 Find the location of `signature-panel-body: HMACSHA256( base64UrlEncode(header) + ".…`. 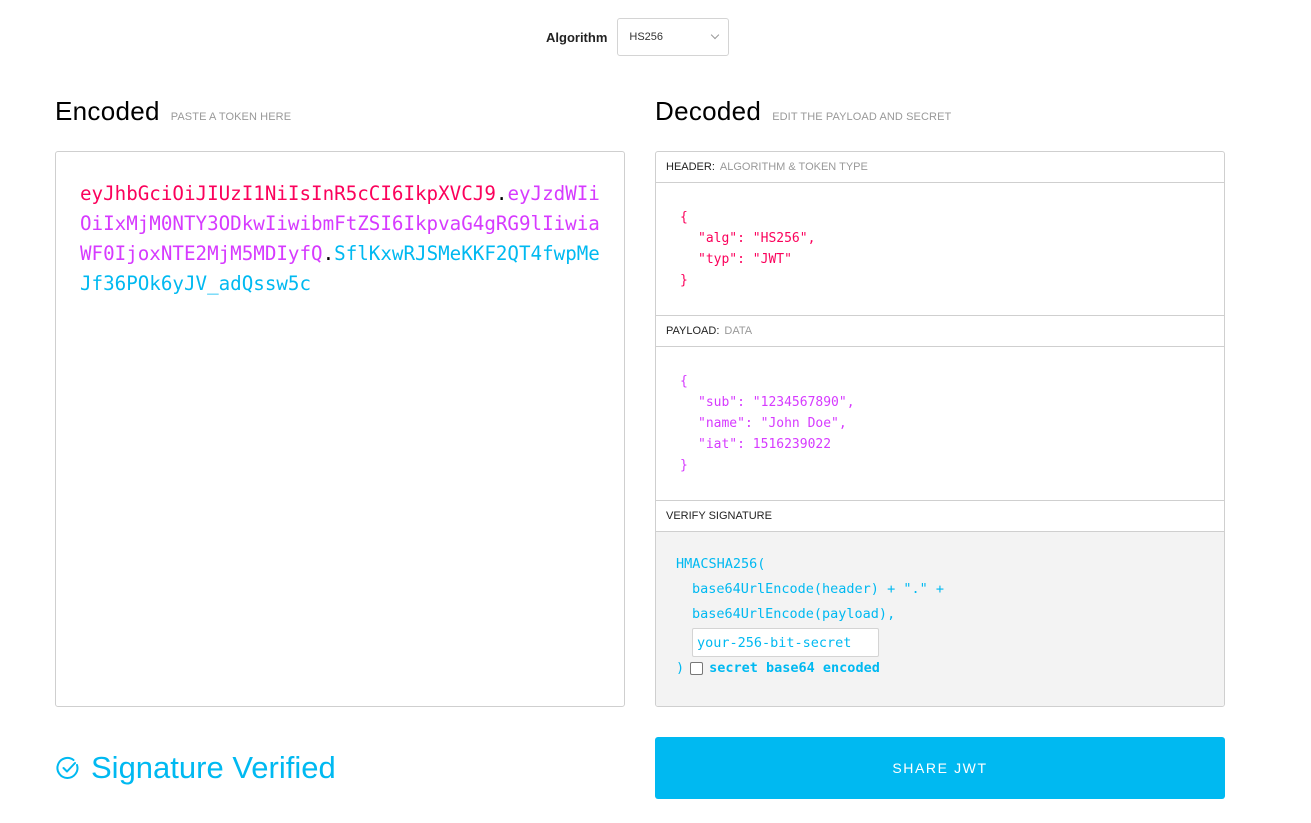

signature-panel-body: HMACSHA256( base64UrlEncode(header) + ".… is located at coordinates (940, 619).